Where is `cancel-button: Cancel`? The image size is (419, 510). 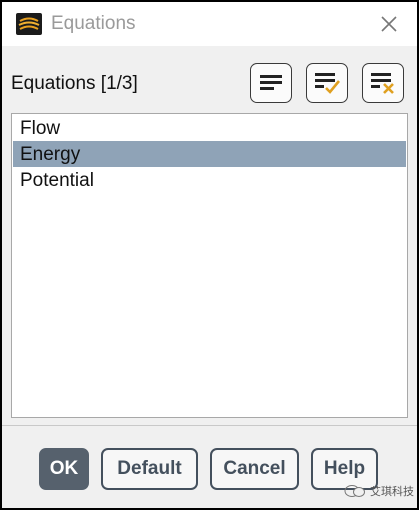
cancel-button: Cancel is located at coordinates (254, 469).